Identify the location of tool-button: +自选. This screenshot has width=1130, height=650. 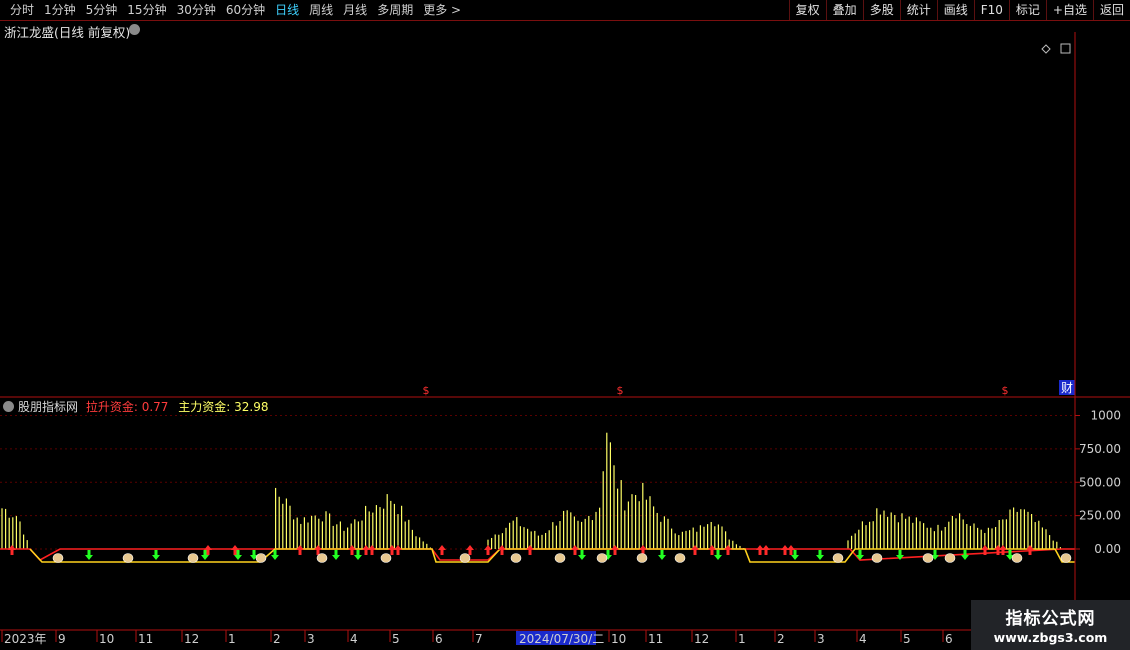
(1069, 10).